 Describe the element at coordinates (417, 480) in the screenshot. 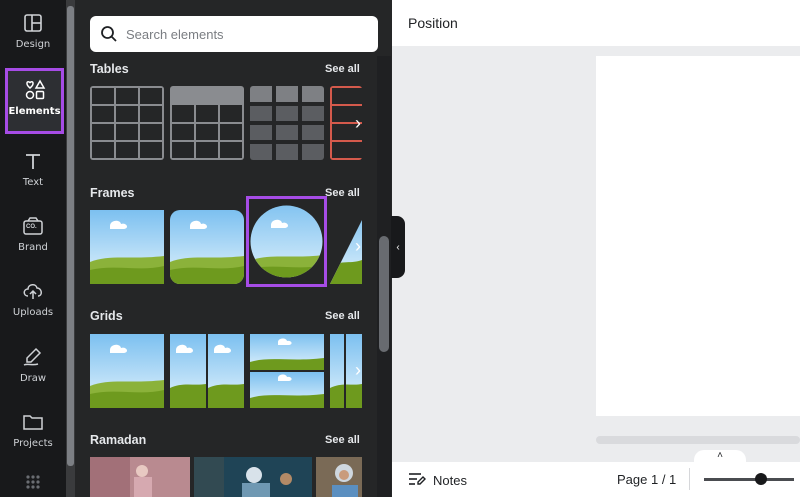

I see `notes-icon` at that location.